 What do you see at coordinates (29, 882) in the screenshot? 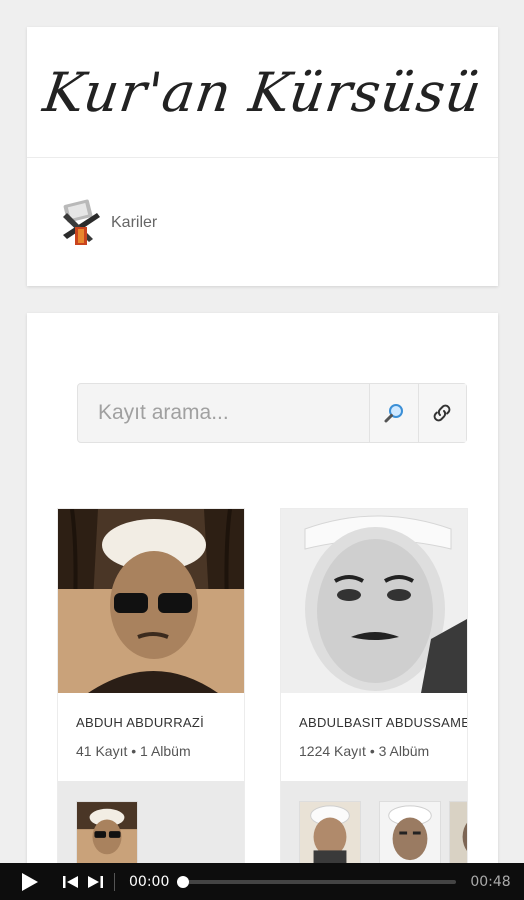
I see `play-icon` at bounding box center [29, 882].